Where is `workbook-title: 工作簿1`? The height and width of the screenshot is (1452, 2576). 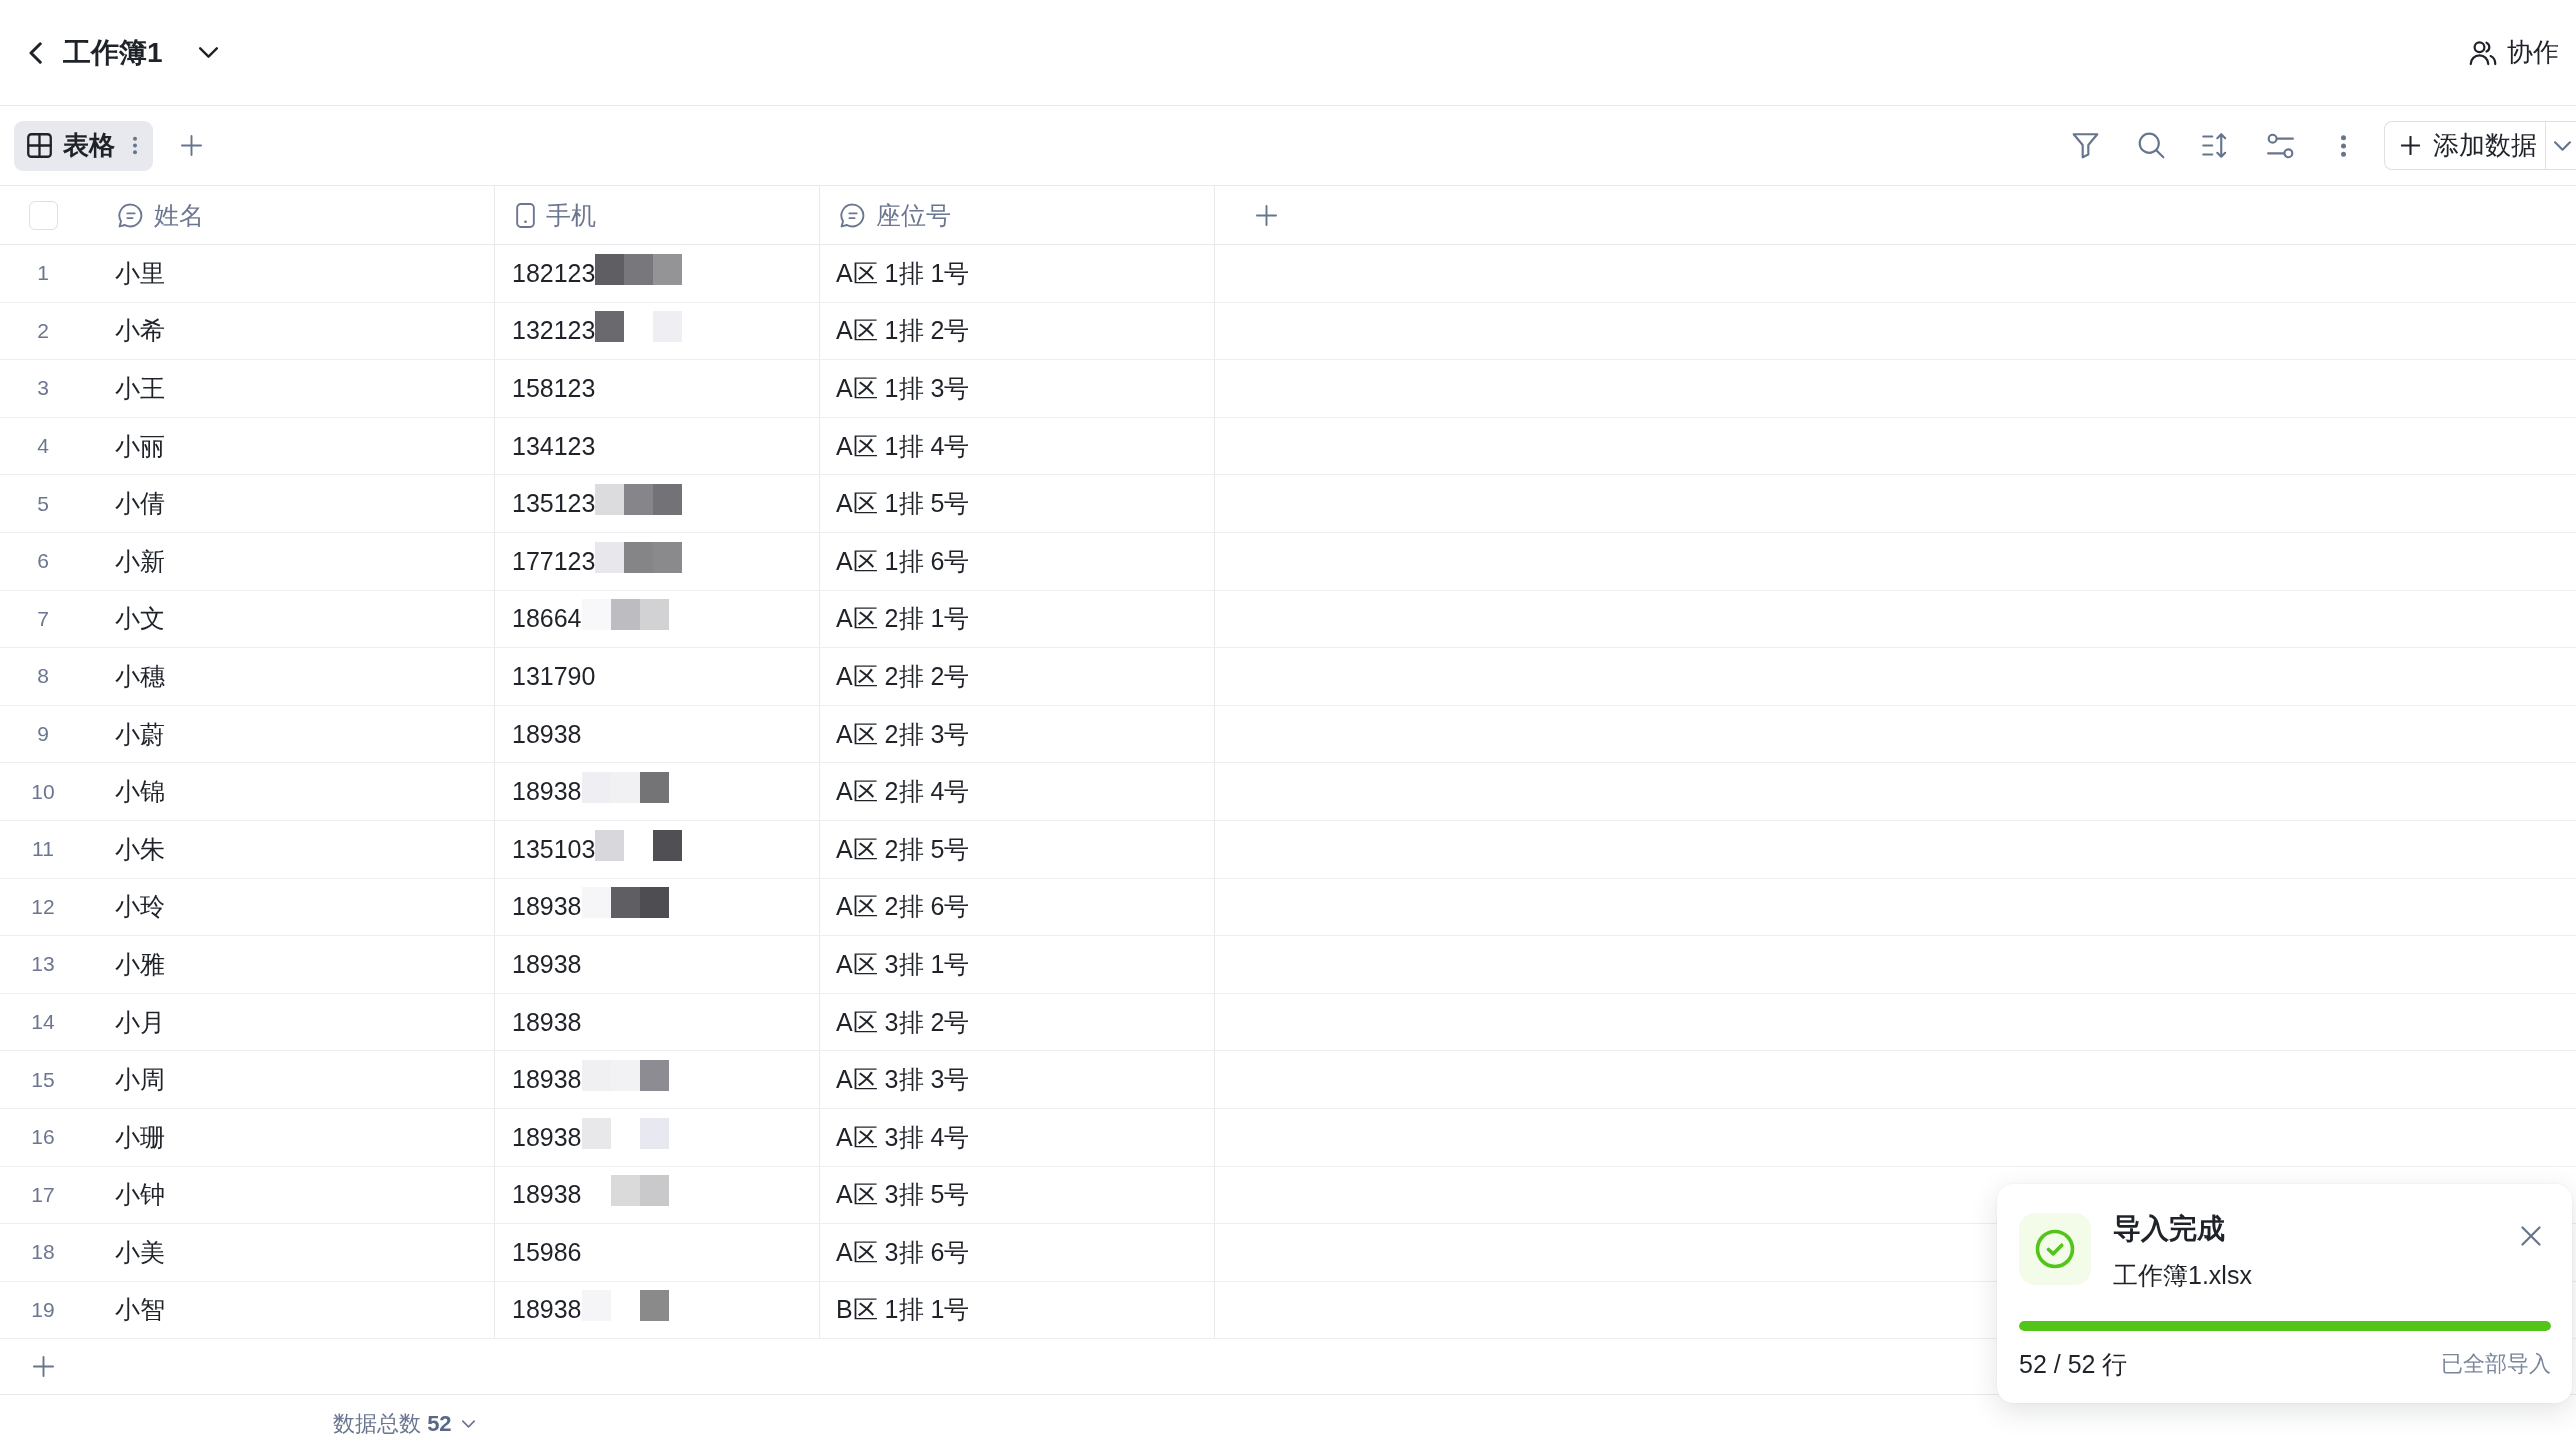
workbook-title: 工作簿1 is located at coordinates (113, 52).